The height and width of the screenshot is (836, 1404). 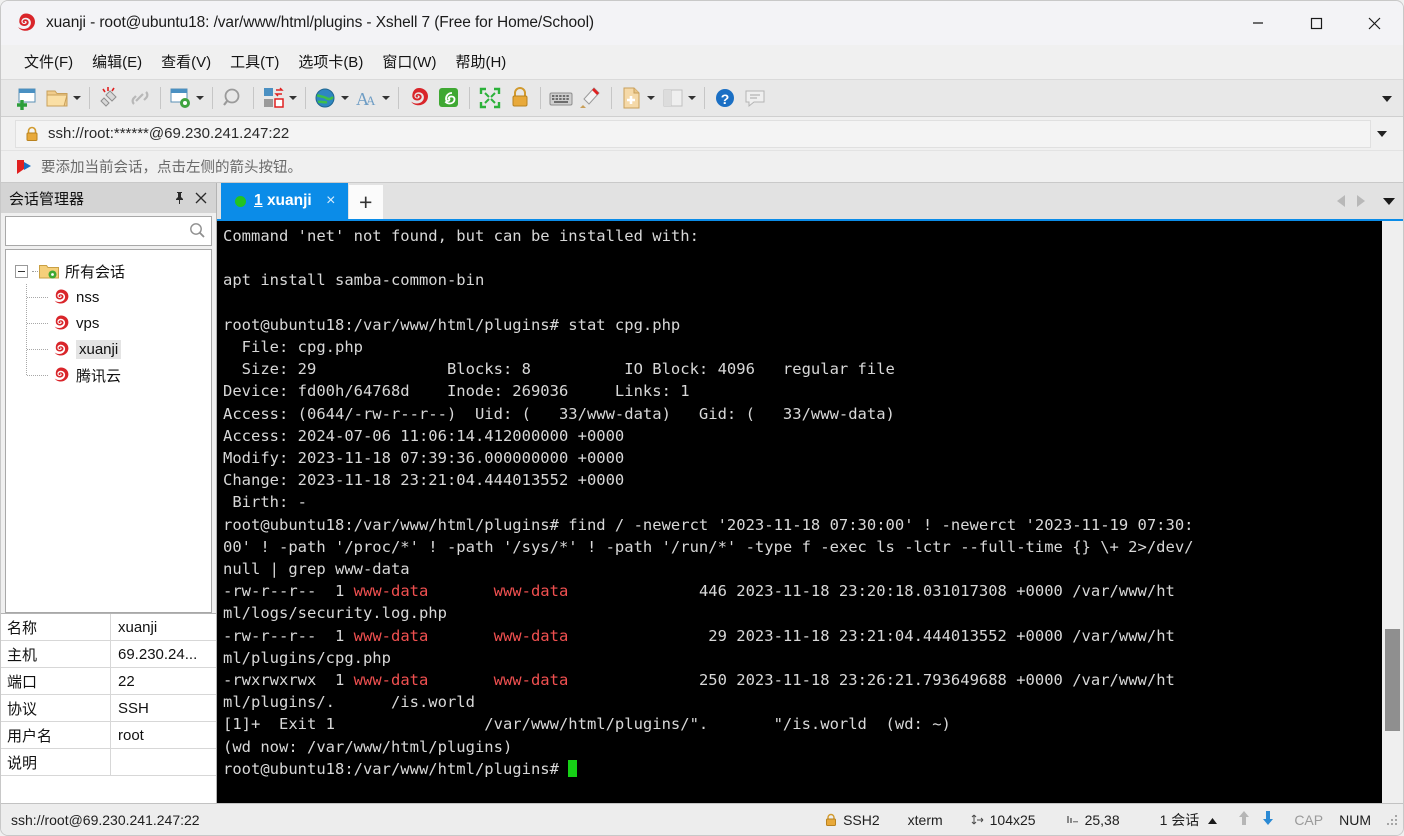 What do you see at coordinates (632, 98) in the screenshot?
I see `add-note-icon` at bounding box center [632, 98].